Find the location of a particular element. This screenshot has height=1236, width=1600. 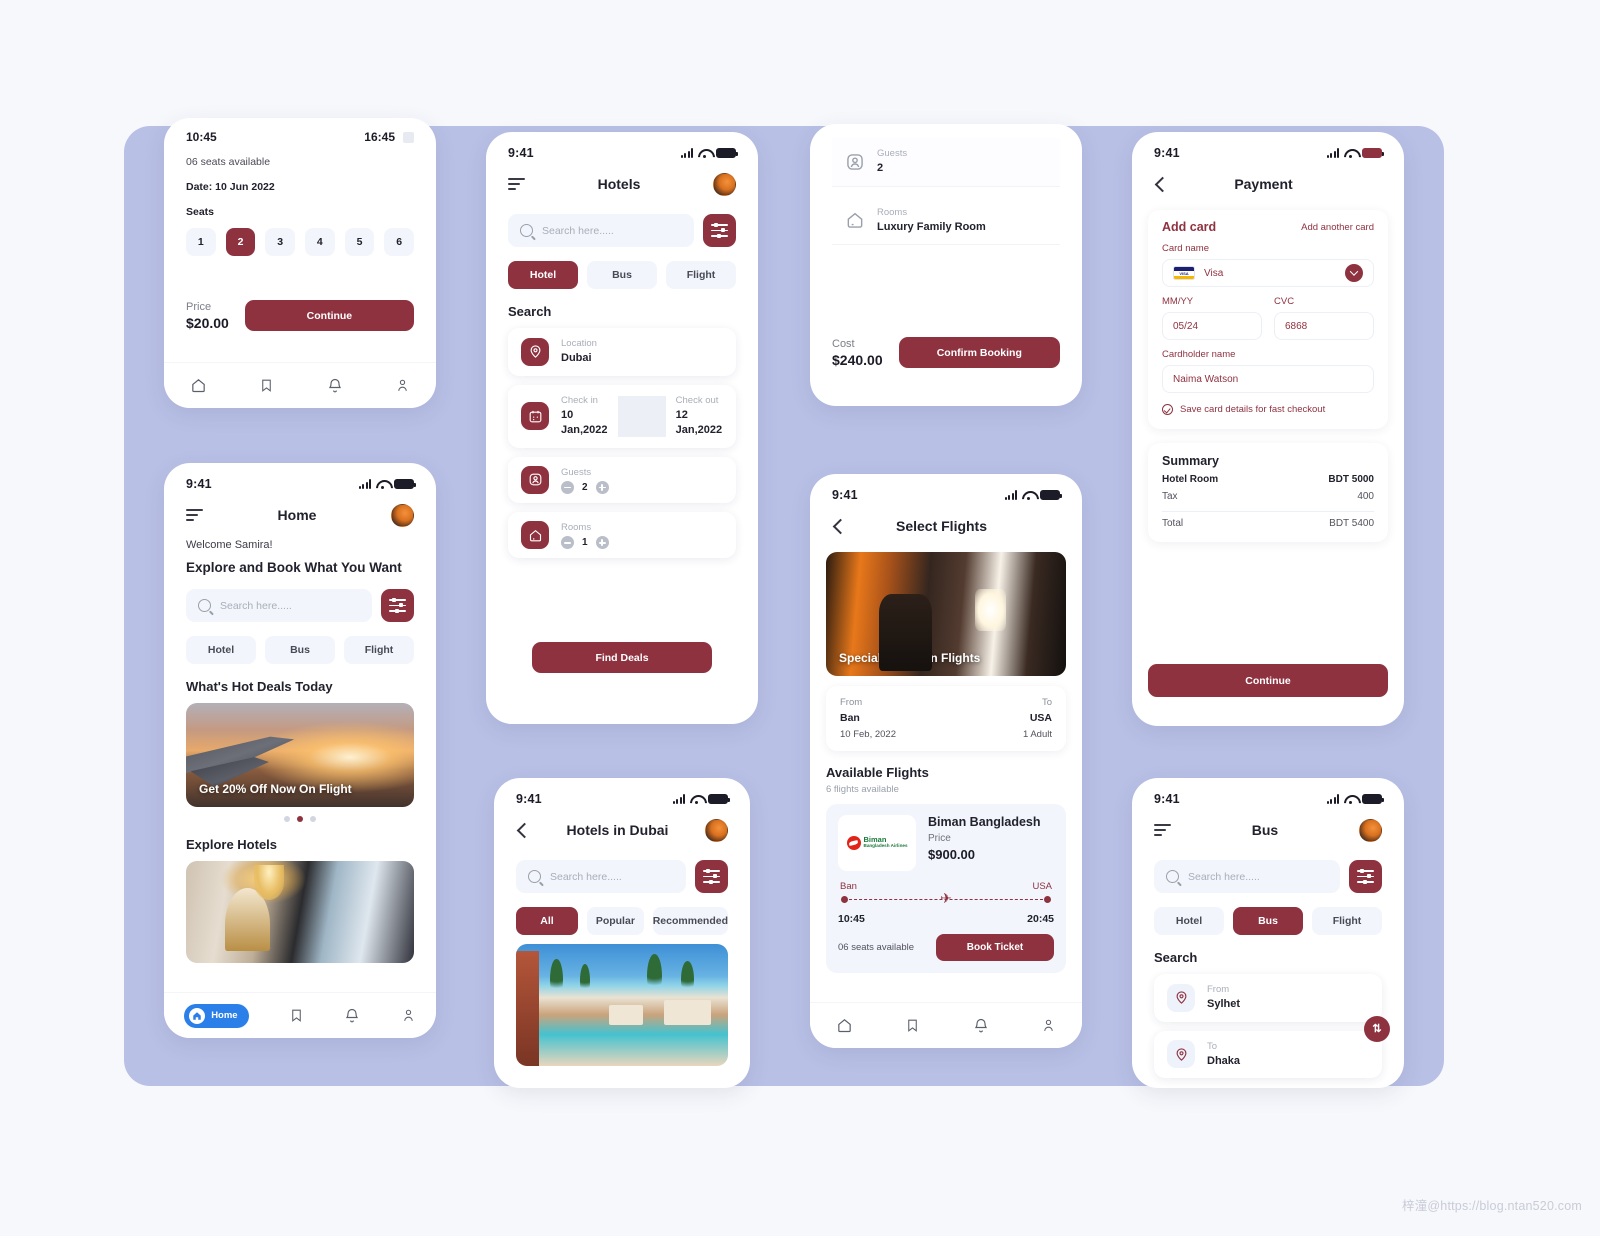

watermark: 梓潼@https://blog.ntan520.com is located at coordinates (1492, 1206).